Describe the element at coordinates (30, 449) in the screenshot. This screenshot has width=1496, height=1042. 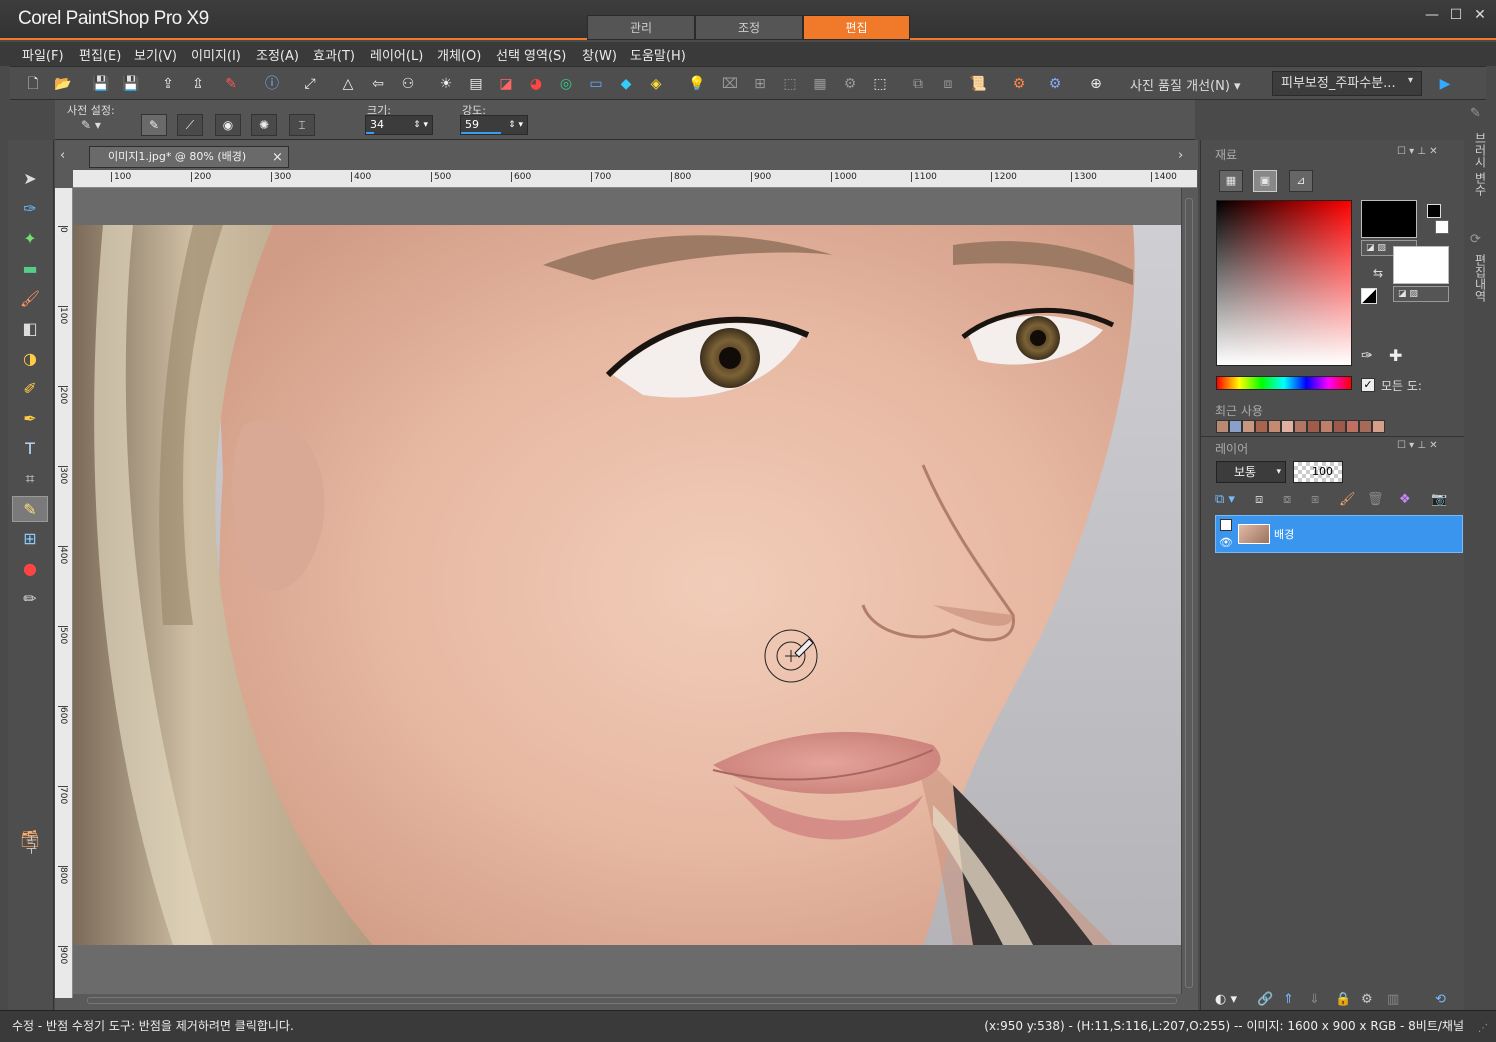
I see `text-tool-icon: T` at that location.